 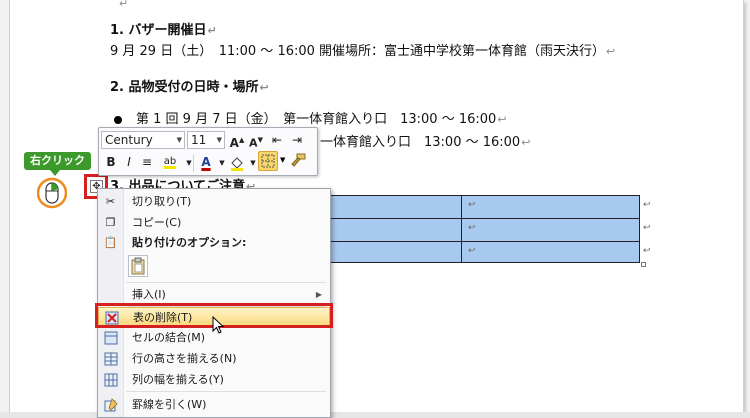 What do you see at coordinates (110, 338) in the screenshot?
I see `merge-cells-icon` at bounding box center [110, 338].